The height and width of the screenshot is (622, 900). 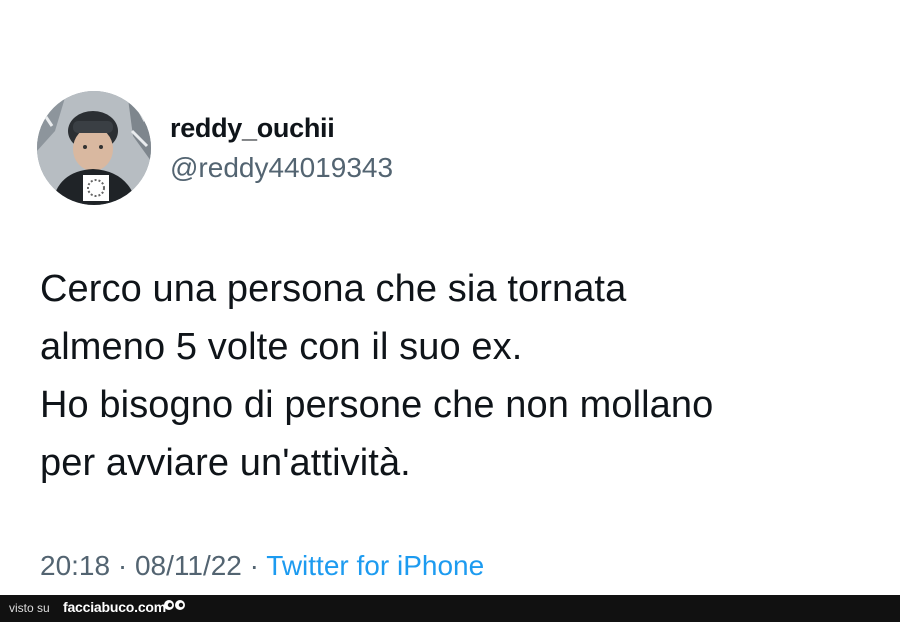 What do you see at coordinates (225, 463) in the screenshot?
I see `tweet-line: per avviare un'attività.` at bounding box center [225, 463].